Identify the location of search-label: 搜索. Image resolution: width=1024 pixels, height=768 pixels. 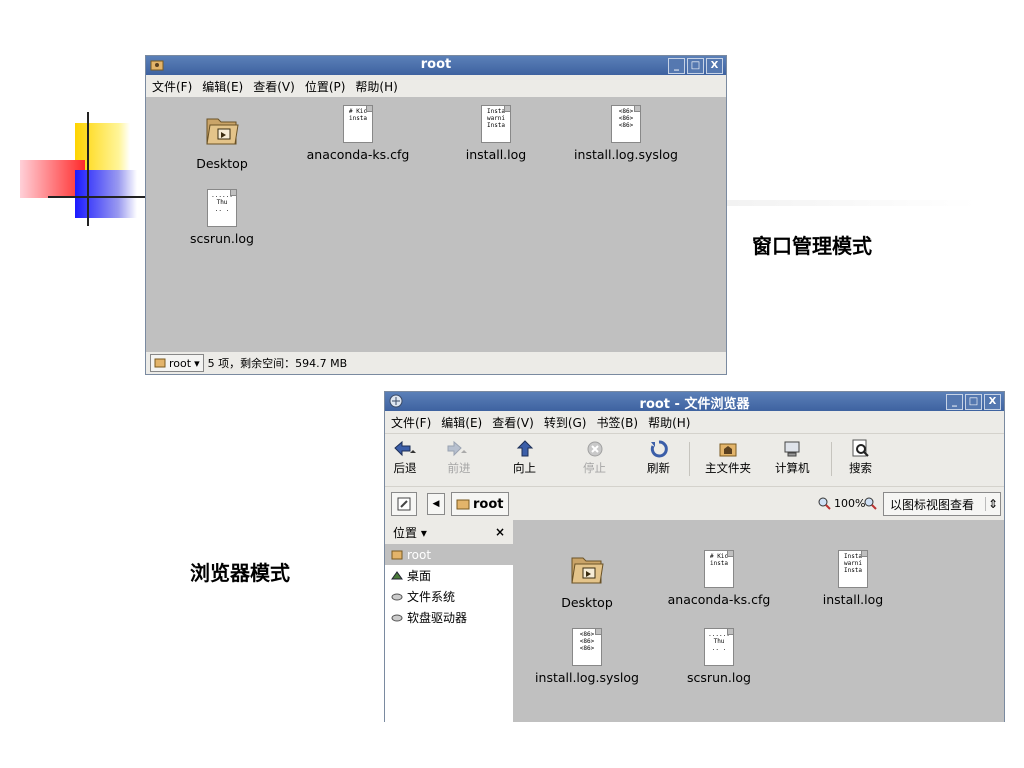
(860, 468).